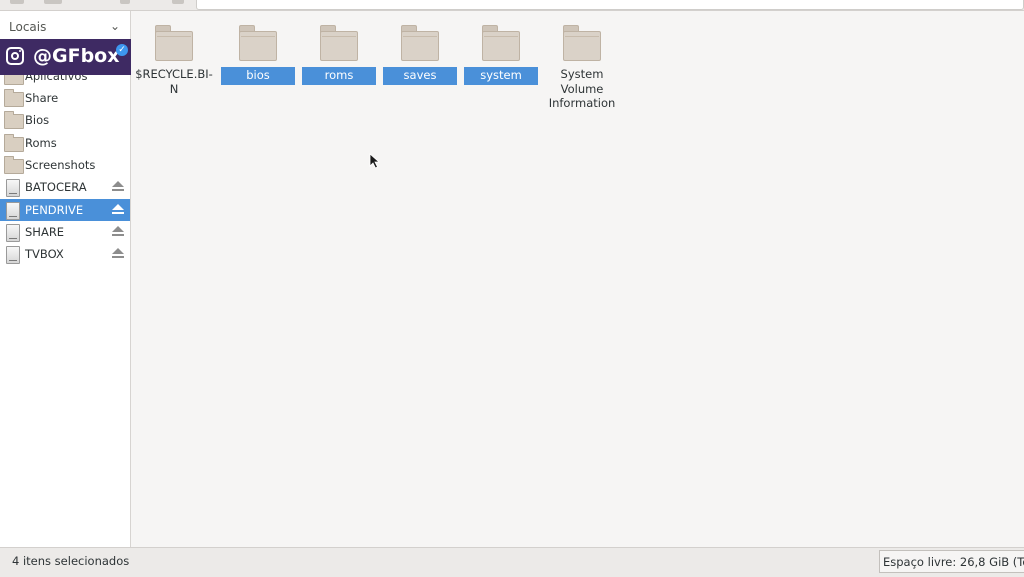 Image resolution: width=1024 pixels, height=577 pixels. What do you see at coordinates (42, 98) in the screenshot?
I see `sidebar-item-label: Share` at bounding box center [42, 98].